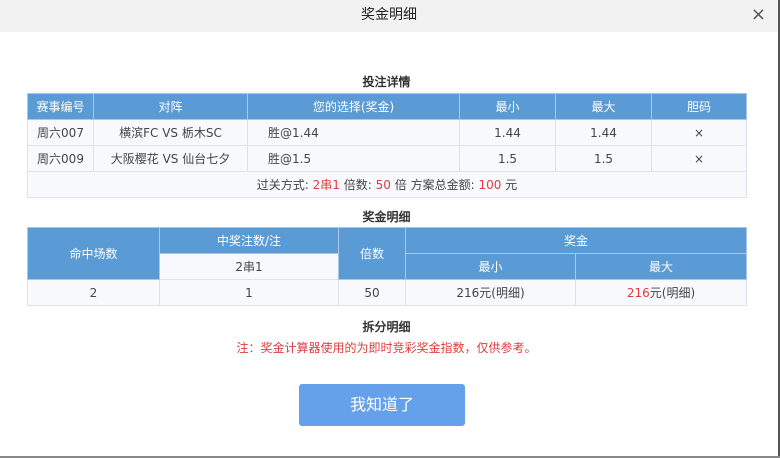  I want to click on table-row: 周六007 横滨FC VS 栃木SC 胜@1.44 1.44 1.44 ×, so click(387, 132).